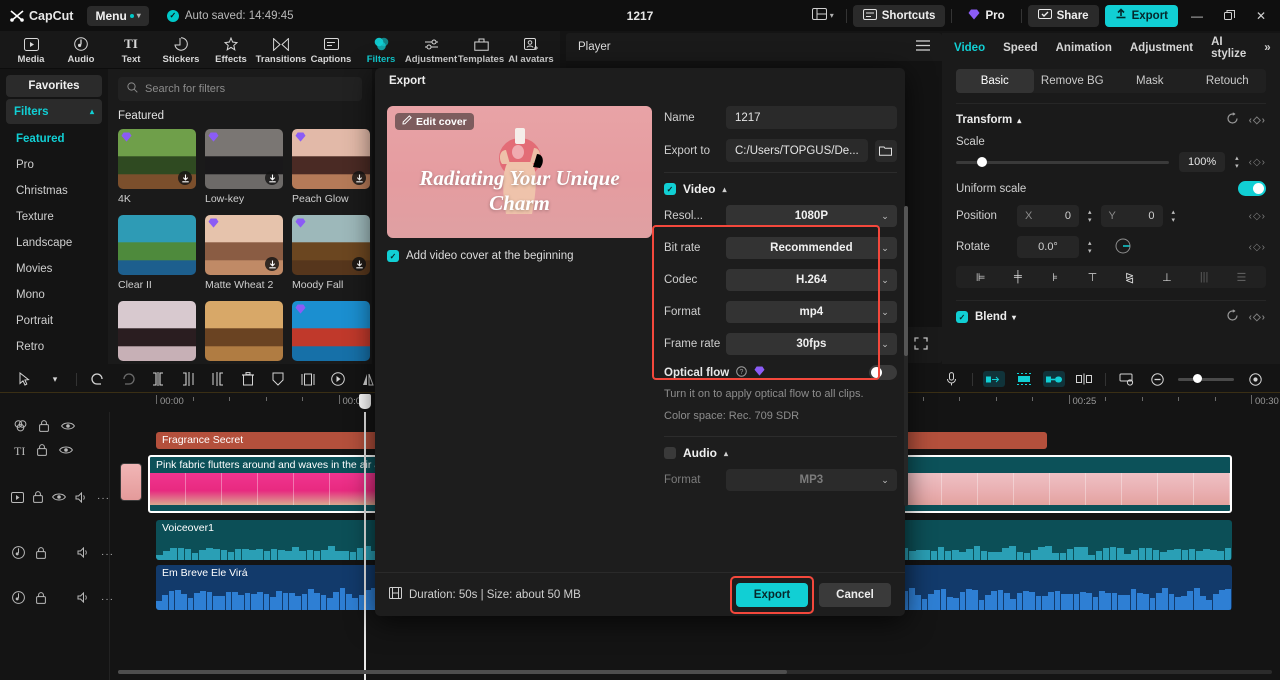 The image size is (1280, 680). What do you see at coordinates (1237, 162) in the screenshot?
I see `scale-stepper: ▴ ▾` at bounding box center [1237, 162].